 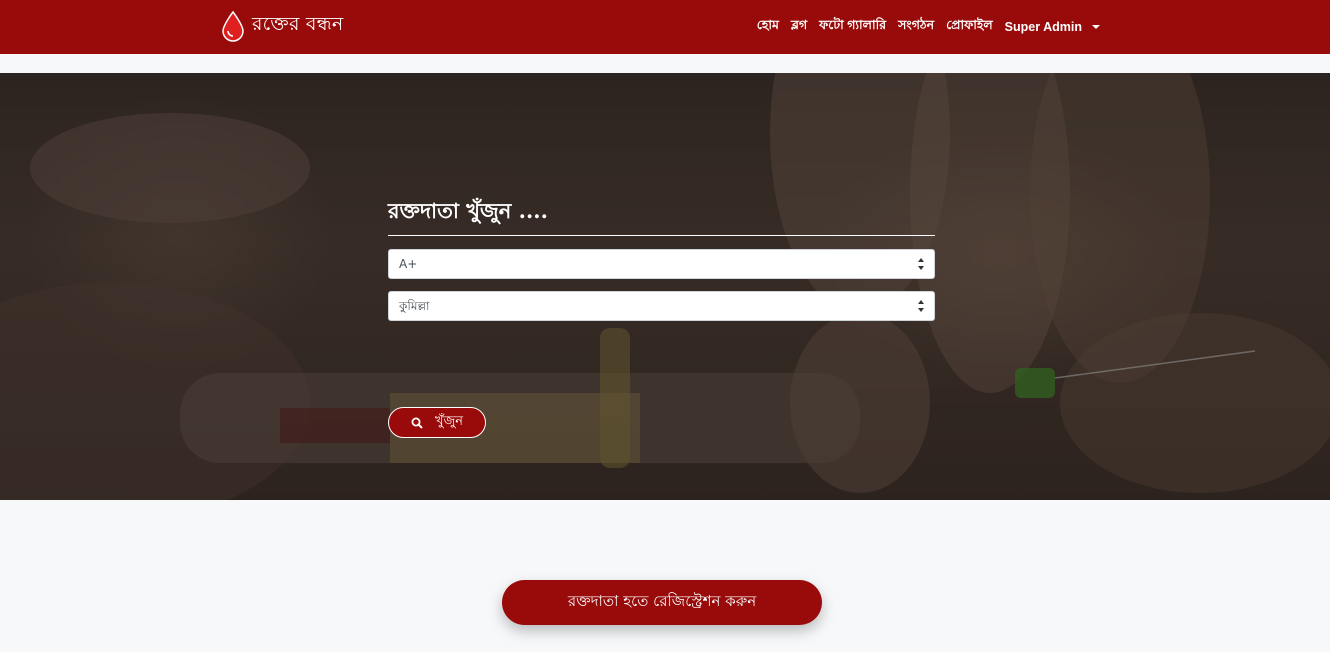 I want to click on blood-drop-icon, so click(x=233, y=26).